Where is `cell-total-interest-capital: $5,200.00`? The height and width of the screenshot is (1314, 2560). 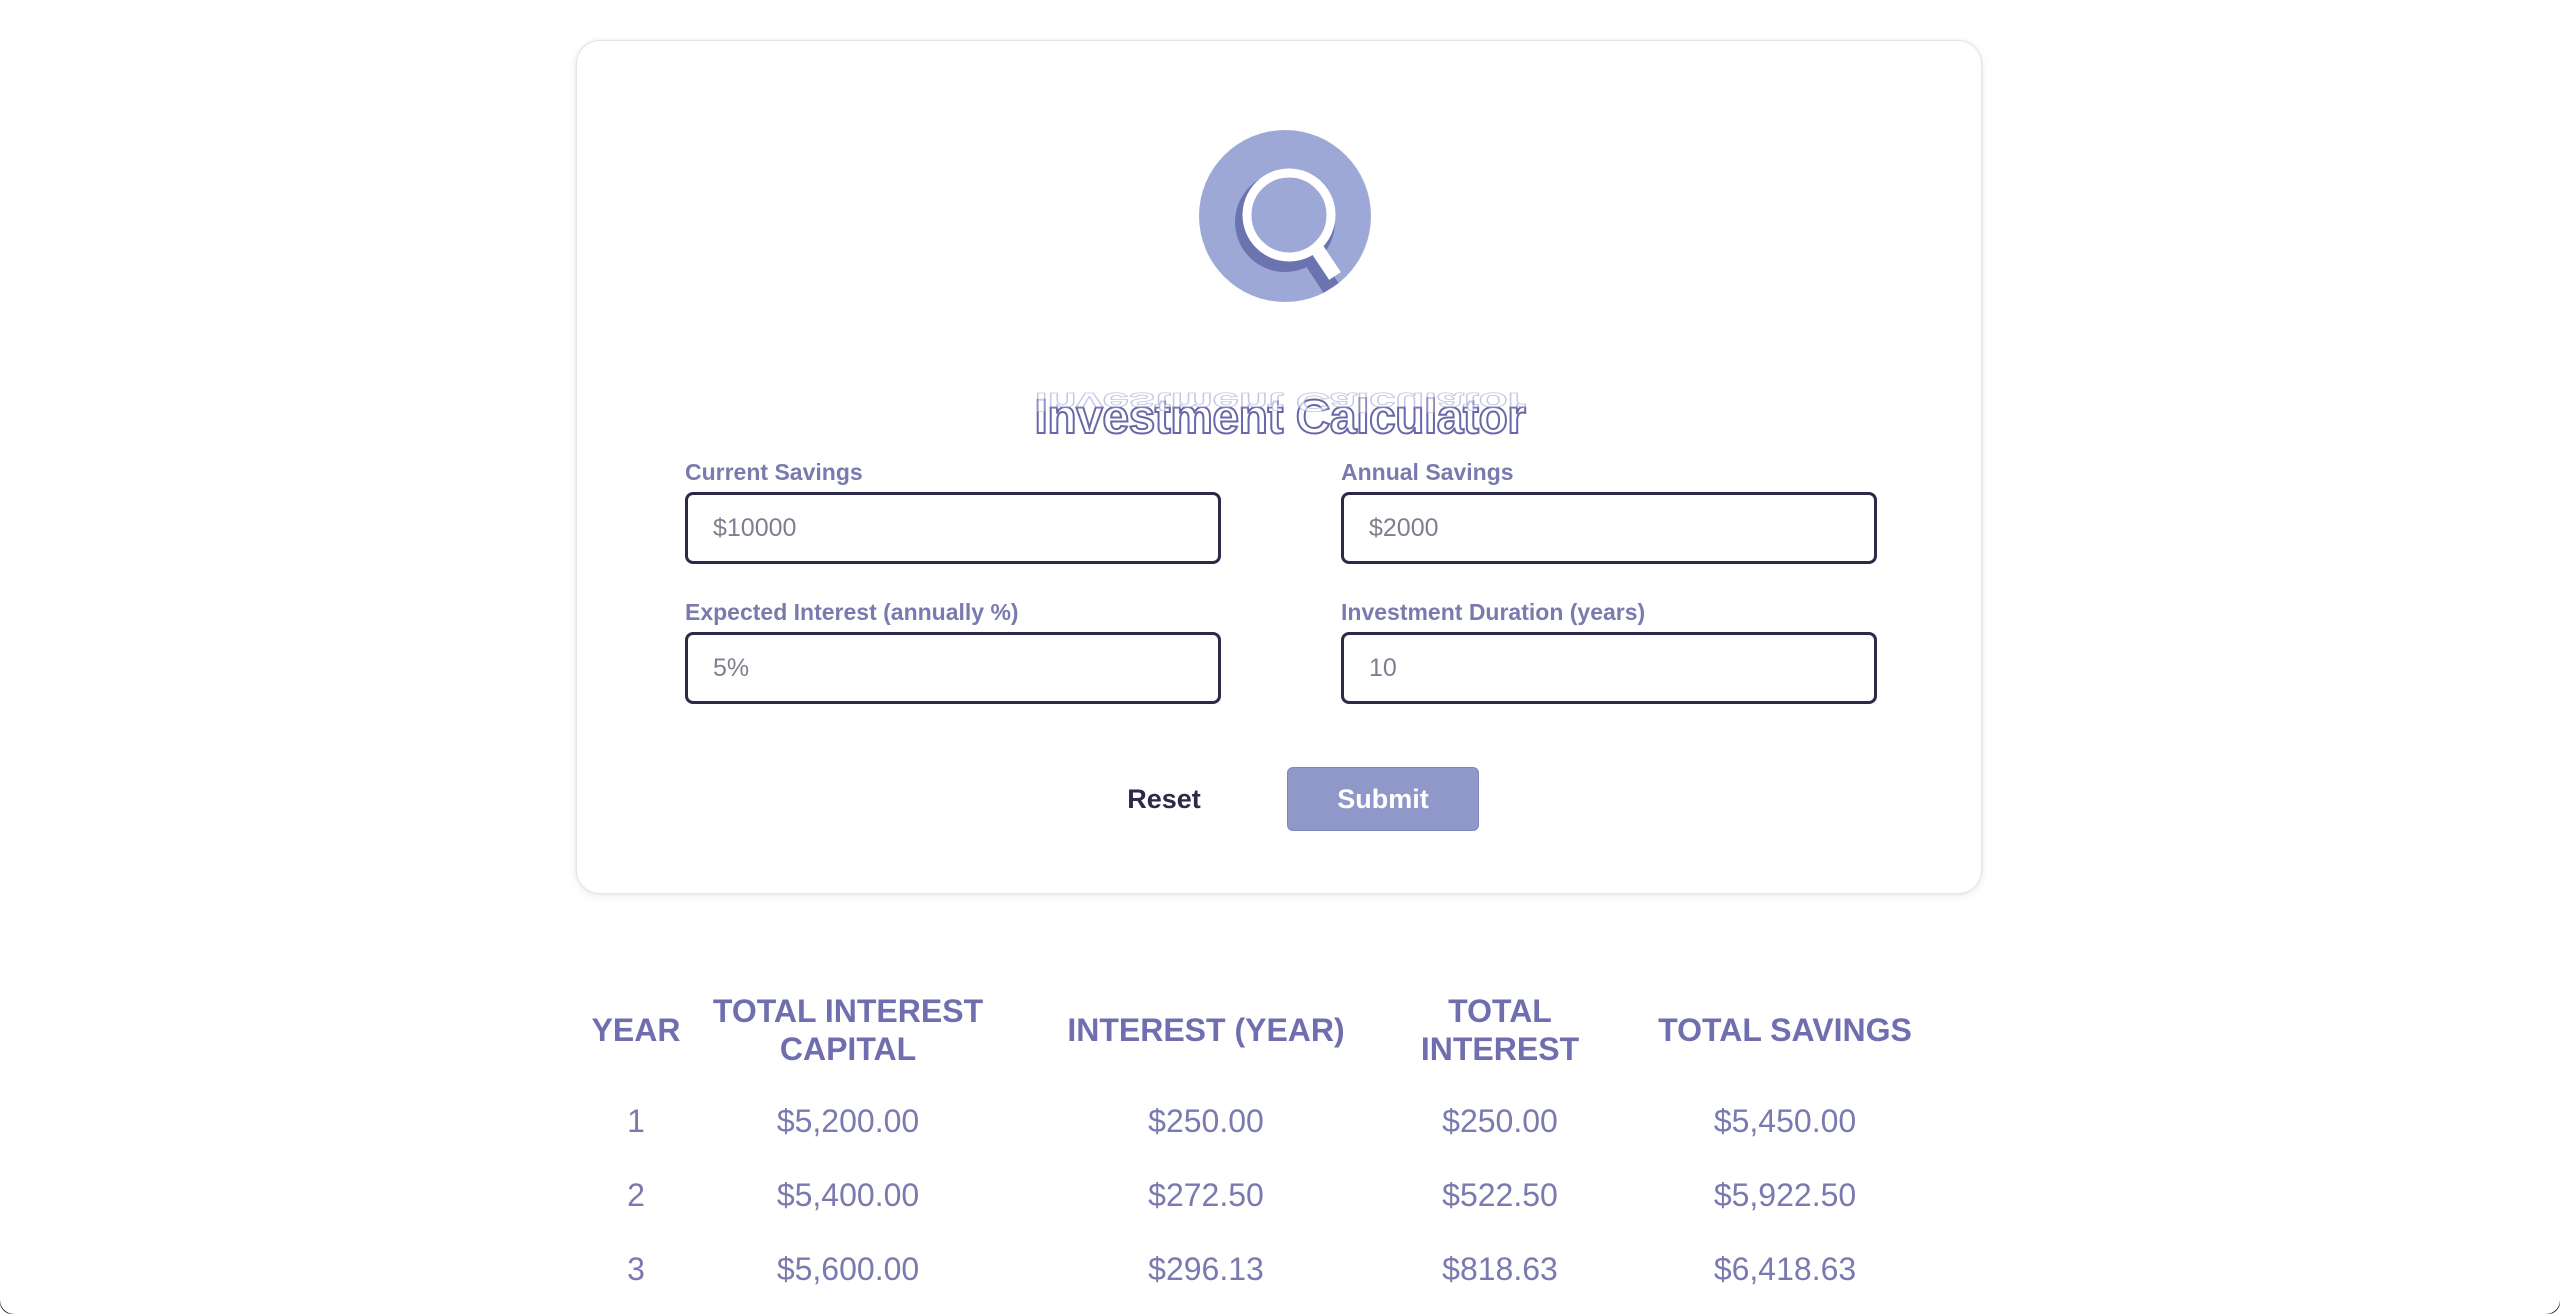 cell-total-interest-capital: $5,200.00 is located at coordinates (848, 1120).